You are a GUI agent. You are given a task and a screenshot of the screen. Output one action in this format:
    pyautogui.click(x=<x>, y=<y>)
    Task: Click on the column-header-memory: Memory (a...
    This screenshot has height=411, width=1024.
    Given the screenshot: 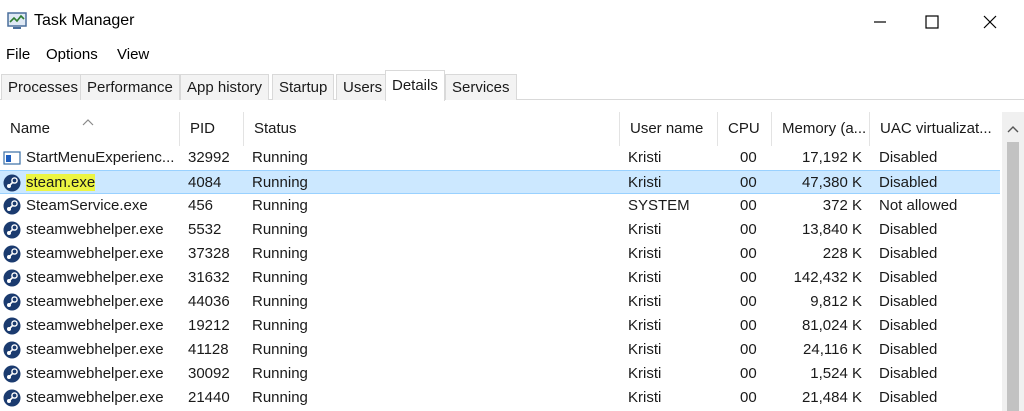 What is the action you would take?
    pyautogui.click(x=821, y=129)
    